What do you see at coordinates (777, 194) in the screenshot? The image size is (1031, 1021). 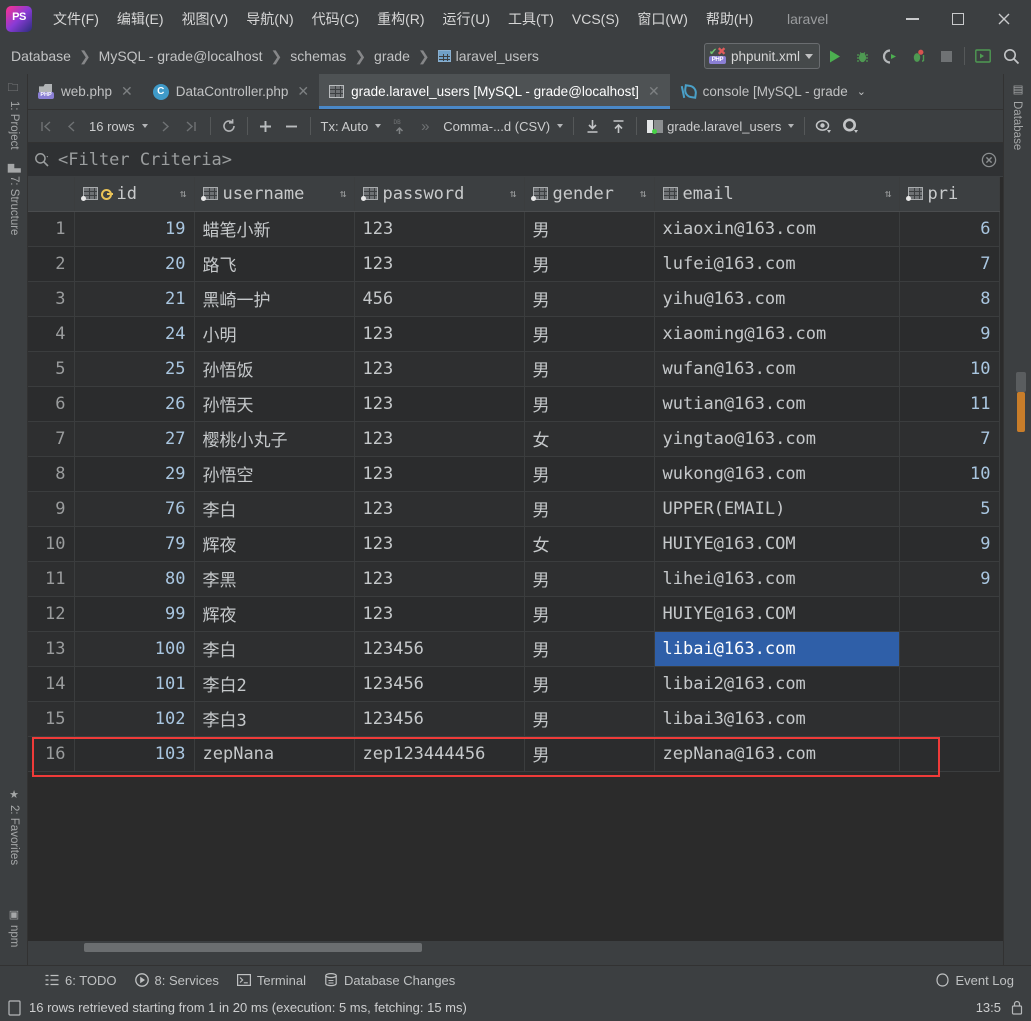 I see `column-header-email: email ⇅` at bounding box center [777, 194].